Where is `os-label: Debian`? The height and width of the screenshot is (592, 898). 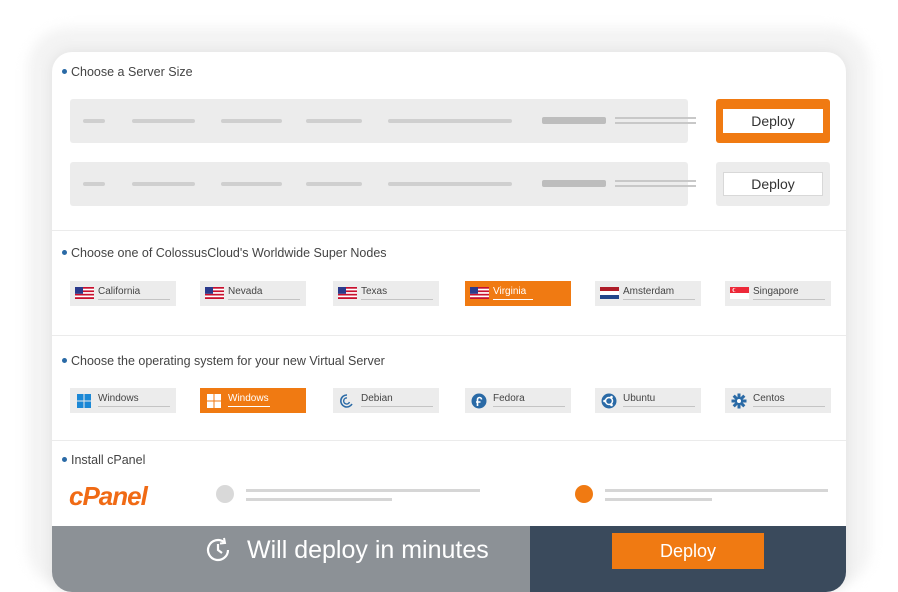
os-label: Debian is located at coordinates (377, 398).